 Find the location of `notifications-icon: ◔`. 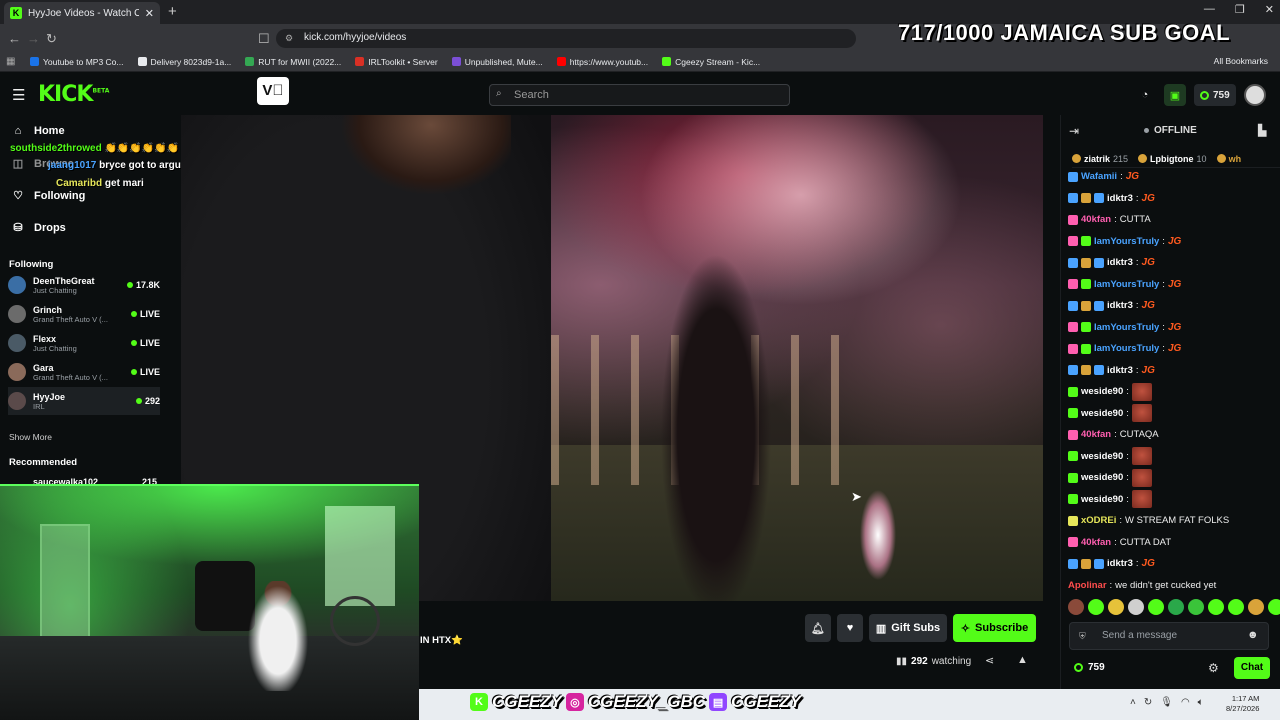

notifications-icon: ◔ is located at coordinates (1145, 95).